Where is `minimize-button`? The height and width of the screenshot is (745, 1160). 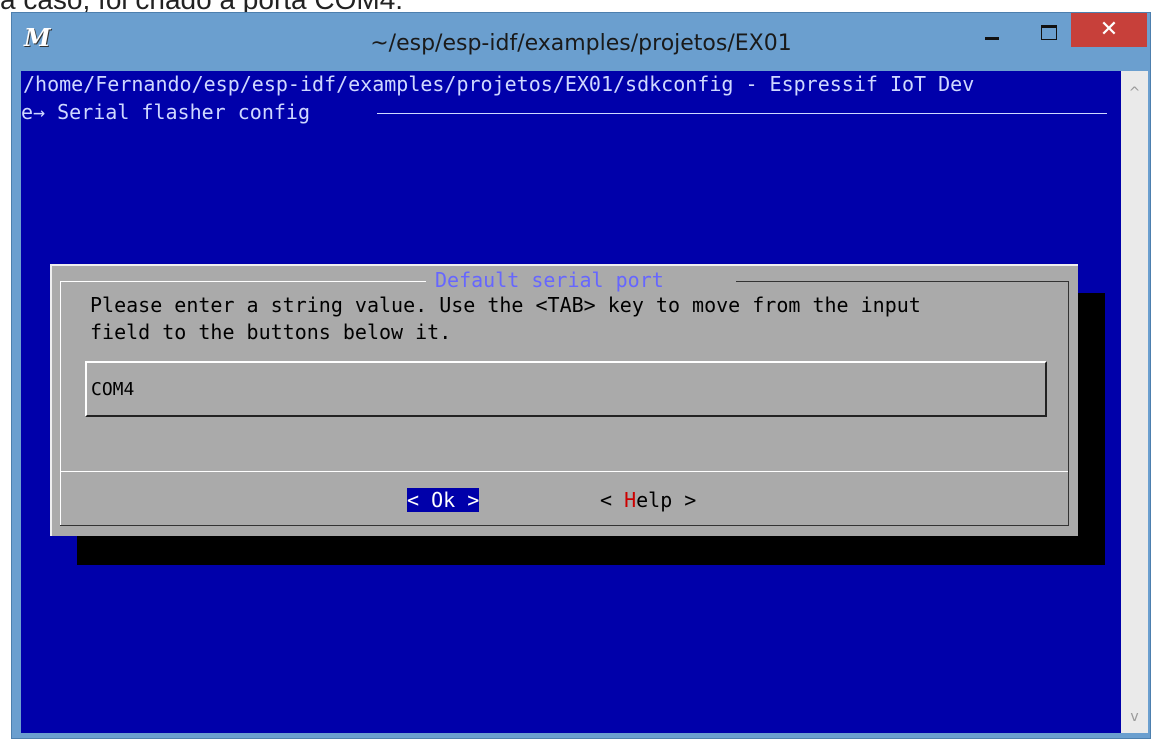
minimize-button is located at coordinates (992, 32).